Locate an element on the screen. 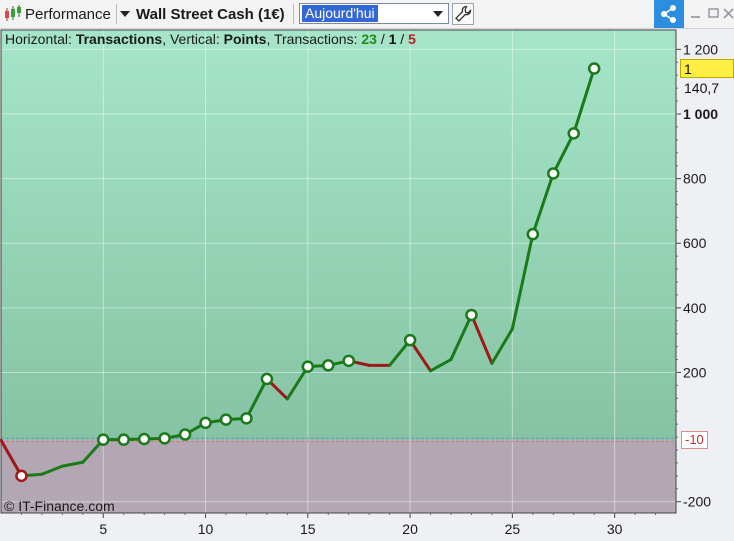  maximize-icon is located at coordinates (713, 13).